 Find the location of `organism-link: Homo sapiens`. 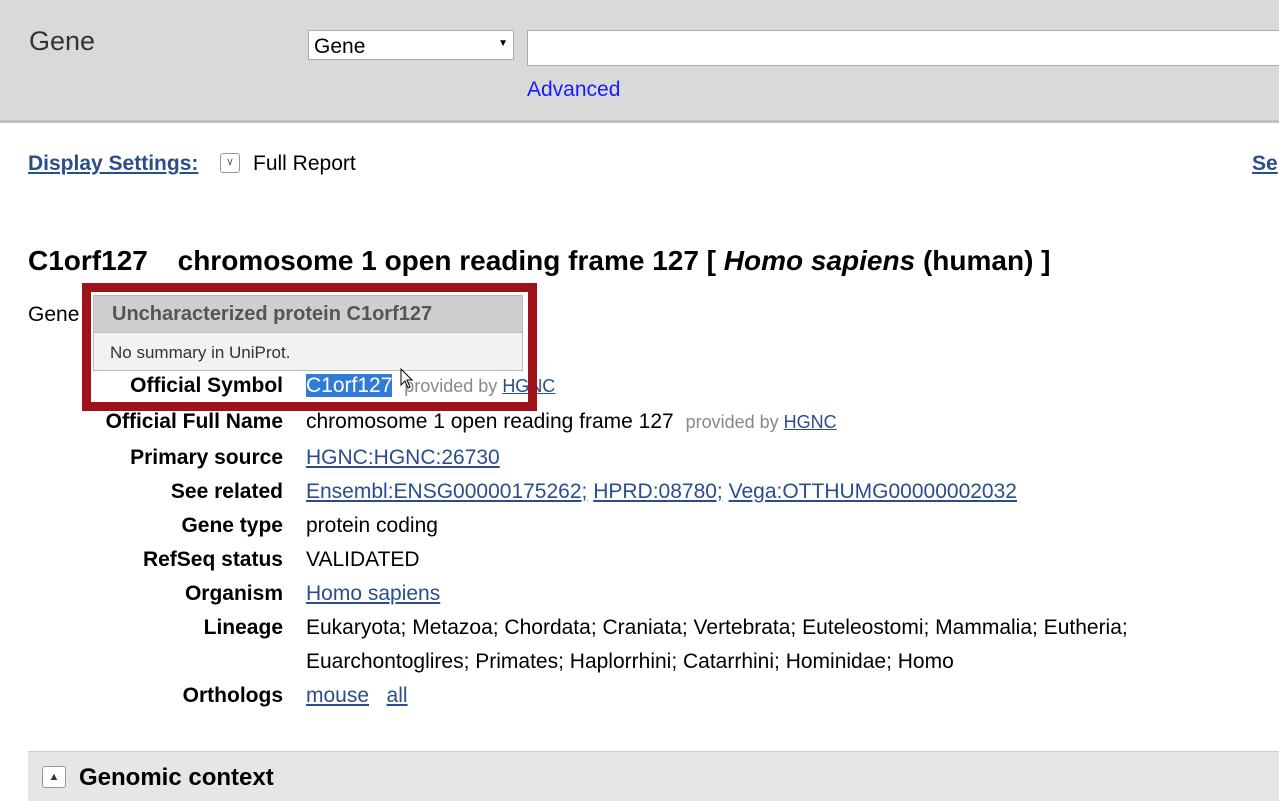

organism-link: Homo sapiens is located at coordinates (373, 593).